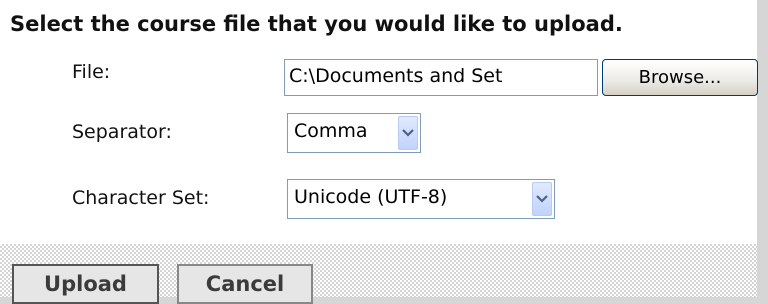 The width and height of the screenshot is (768, 304). I want to click on file-path-value: C:\Documents and Set, so click(396, 76).